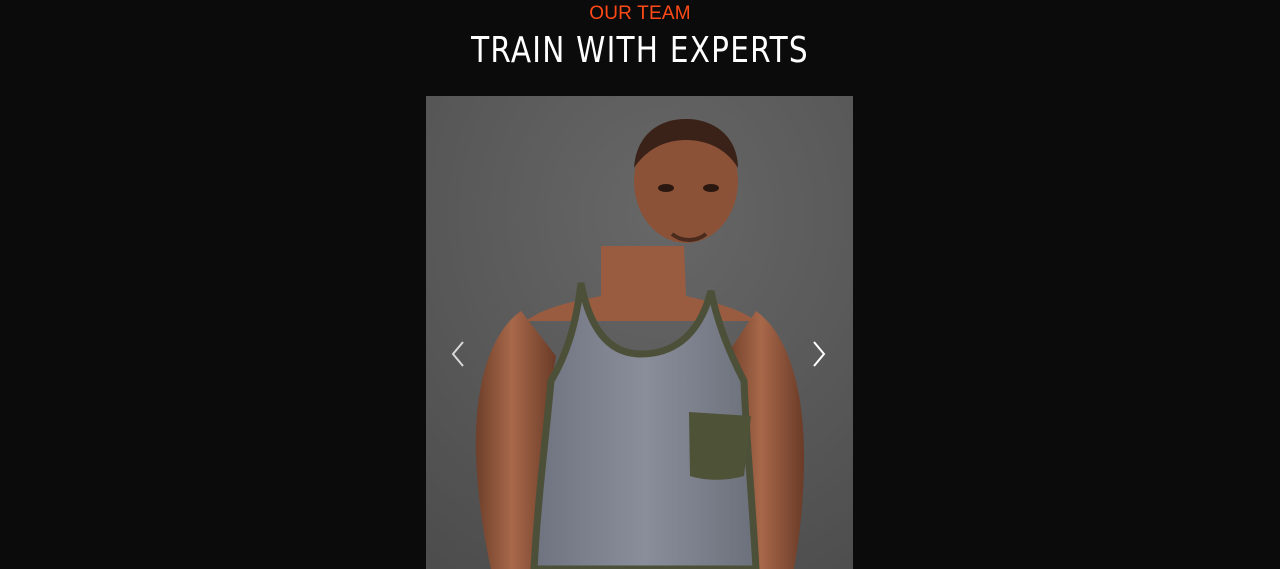  I want to click on section-eyebrow: OUR TEAM, so click(640, 13).